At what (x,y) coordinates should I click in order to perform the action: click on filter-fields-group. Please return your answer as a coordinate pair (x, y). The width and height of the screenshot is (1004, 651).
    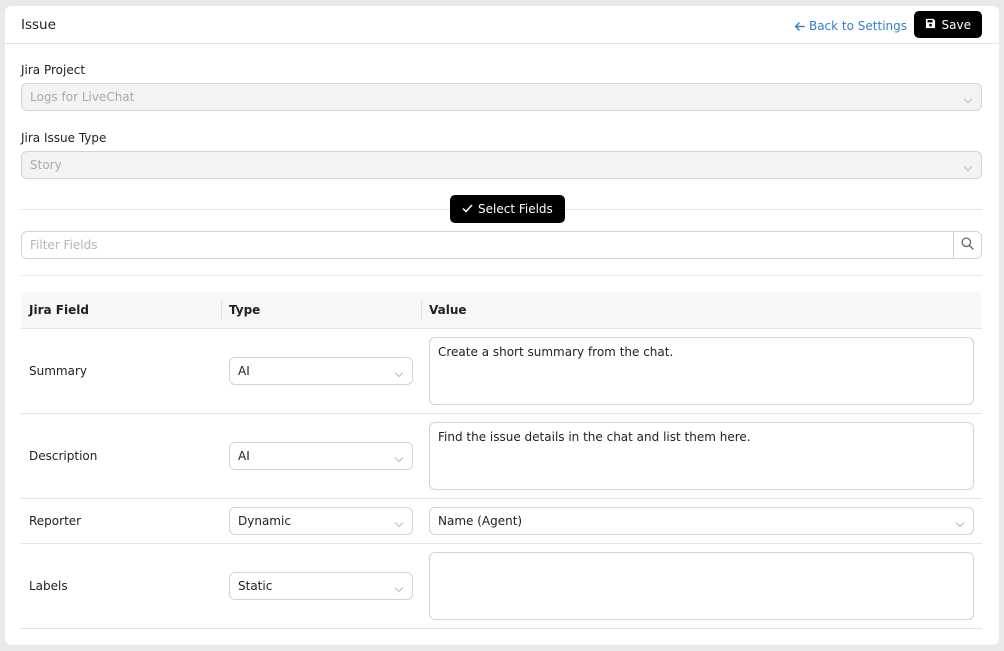
    Looking at the image, I should click on (501, 245).